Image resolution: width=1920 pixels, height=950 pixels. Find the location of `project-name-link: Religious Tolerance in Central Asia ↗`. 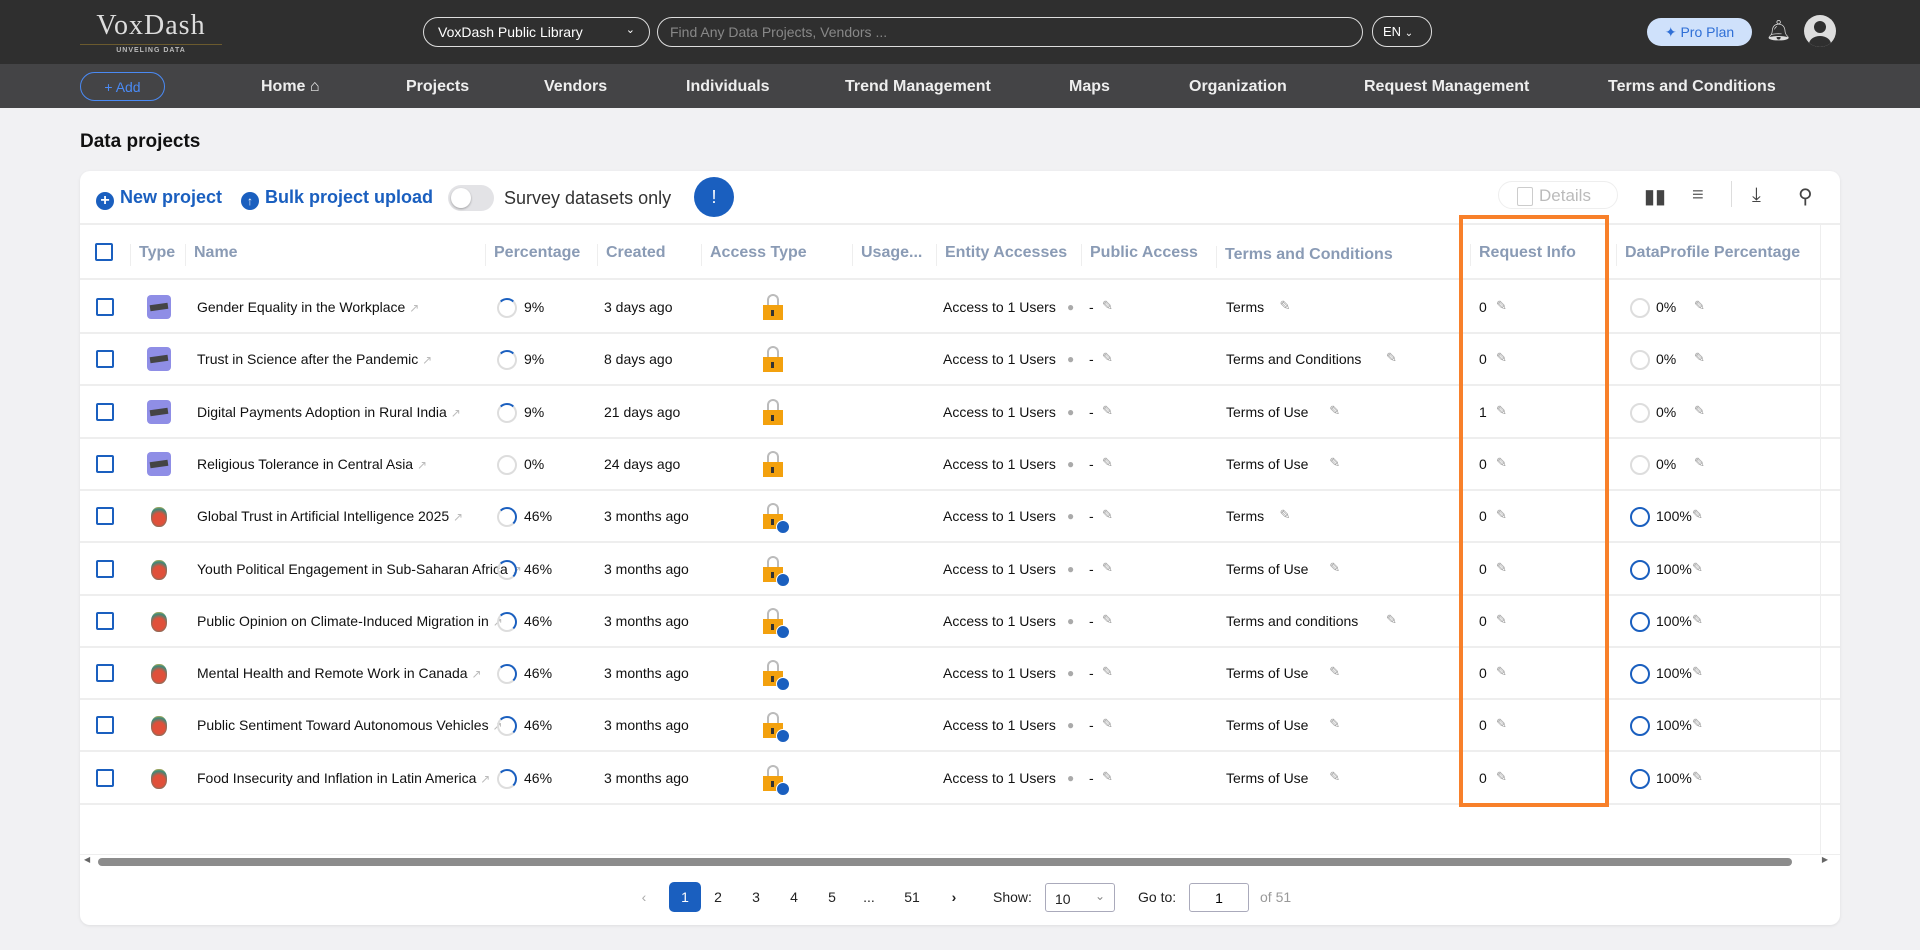

project-name-link: Religious Tolerance in Central Asia ↗ is located at coordinates (312, 464).